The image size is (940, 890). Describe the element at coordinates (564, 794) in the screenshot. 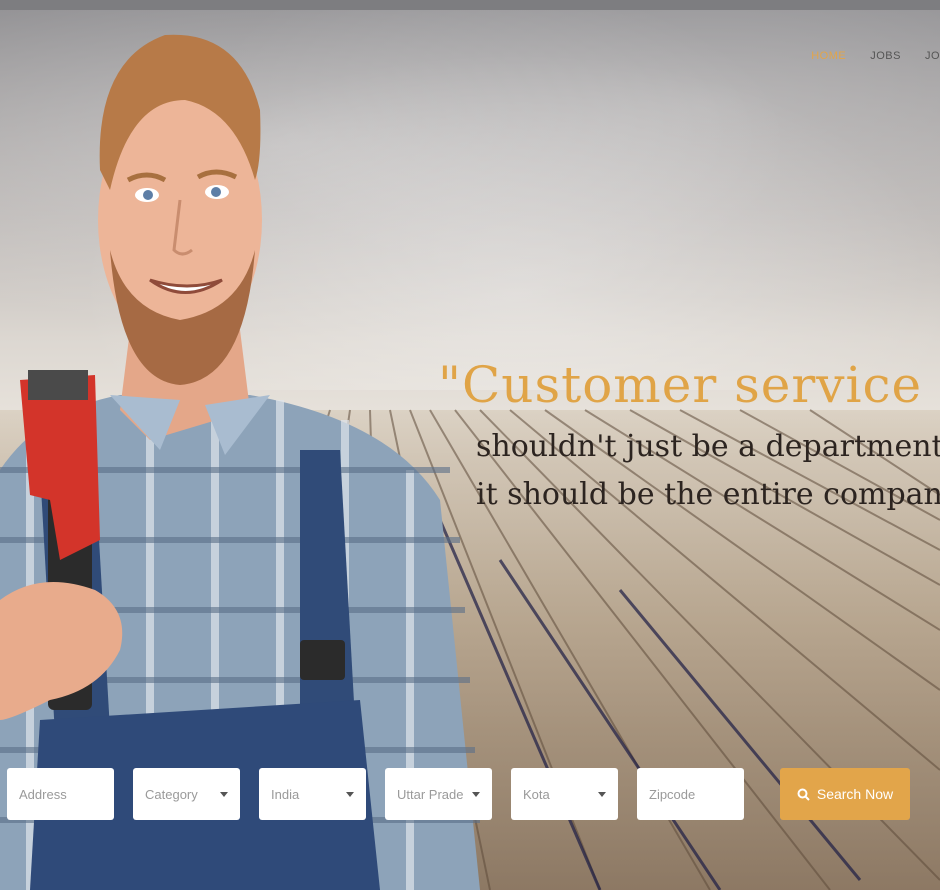

I see `city-select: Kota` at that location.